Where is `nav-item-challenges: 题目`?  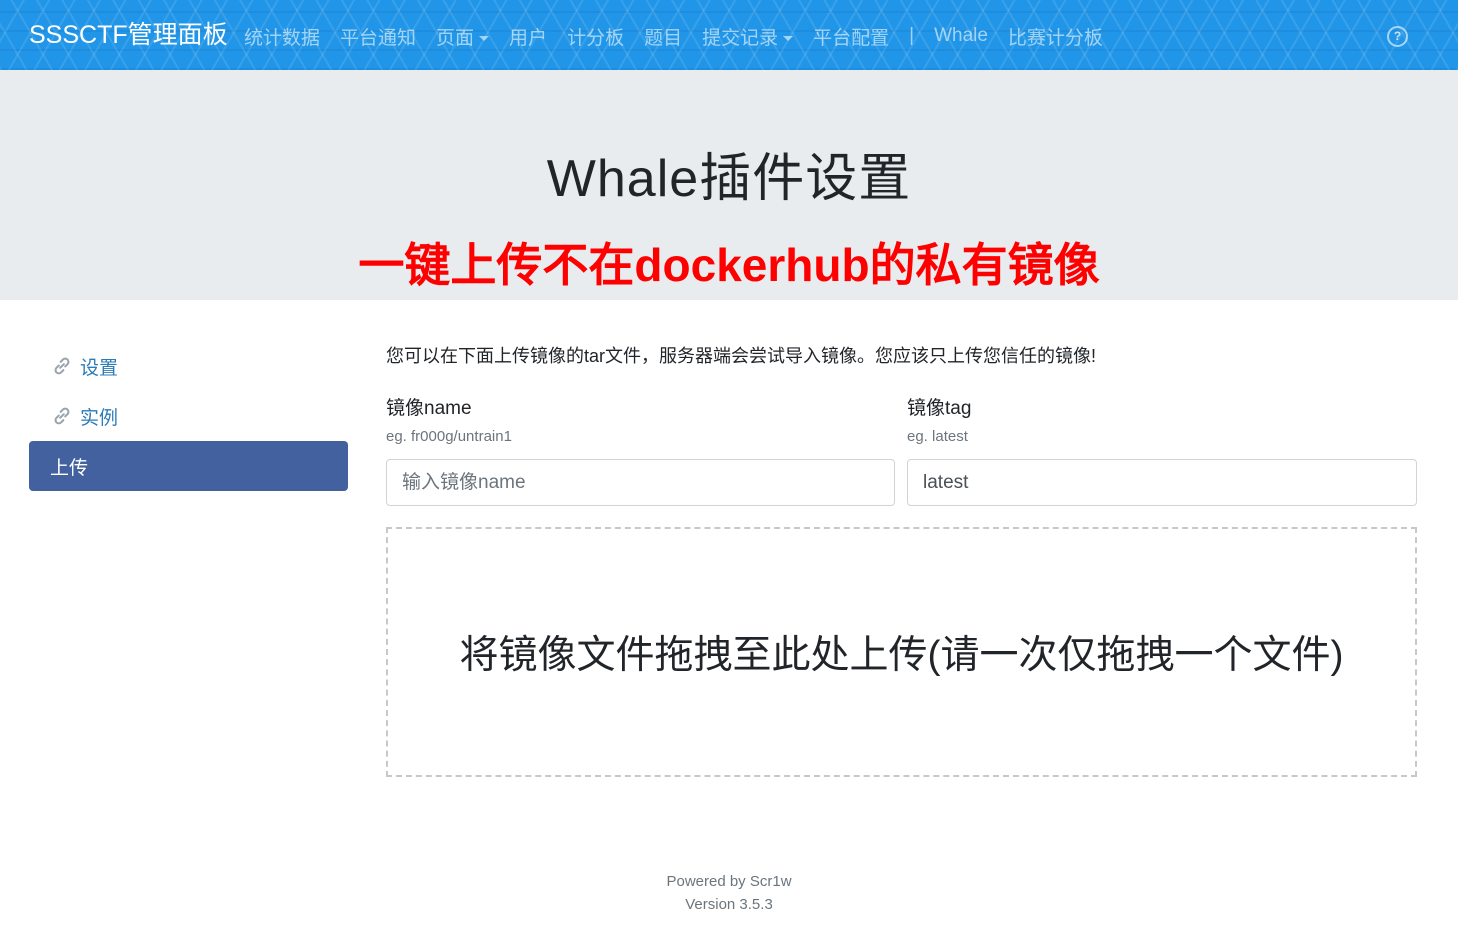 nav-item-challenges: 题目 is located at coordinates (663, 36).